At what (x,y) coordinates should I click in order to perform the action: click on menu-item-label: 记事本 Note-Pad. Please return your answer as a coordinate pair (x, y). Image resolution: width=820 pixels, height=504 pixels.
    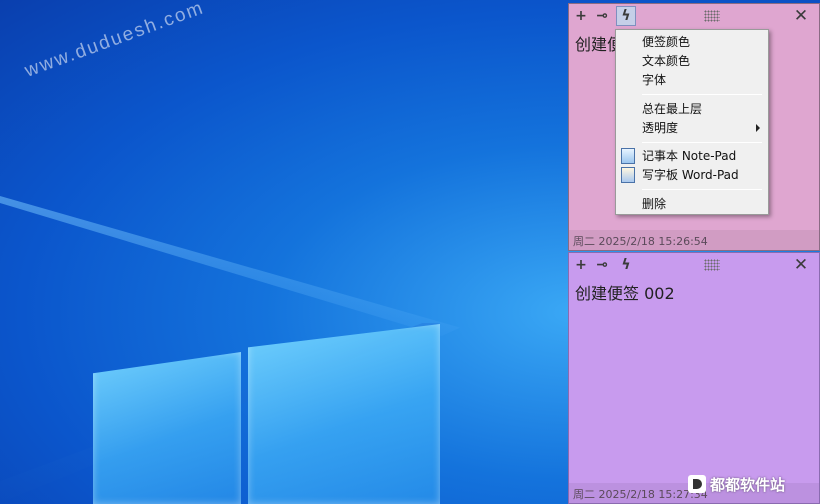
    Looking at the image, I should click on (689, 156).